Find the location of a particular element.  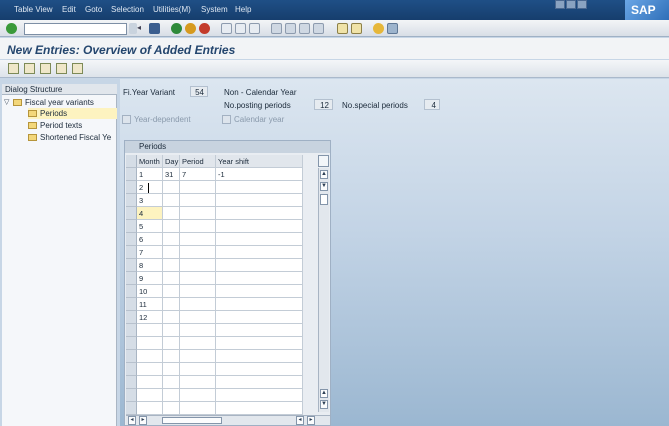

menu-goto: Goto is located at coordinates (93, 9).